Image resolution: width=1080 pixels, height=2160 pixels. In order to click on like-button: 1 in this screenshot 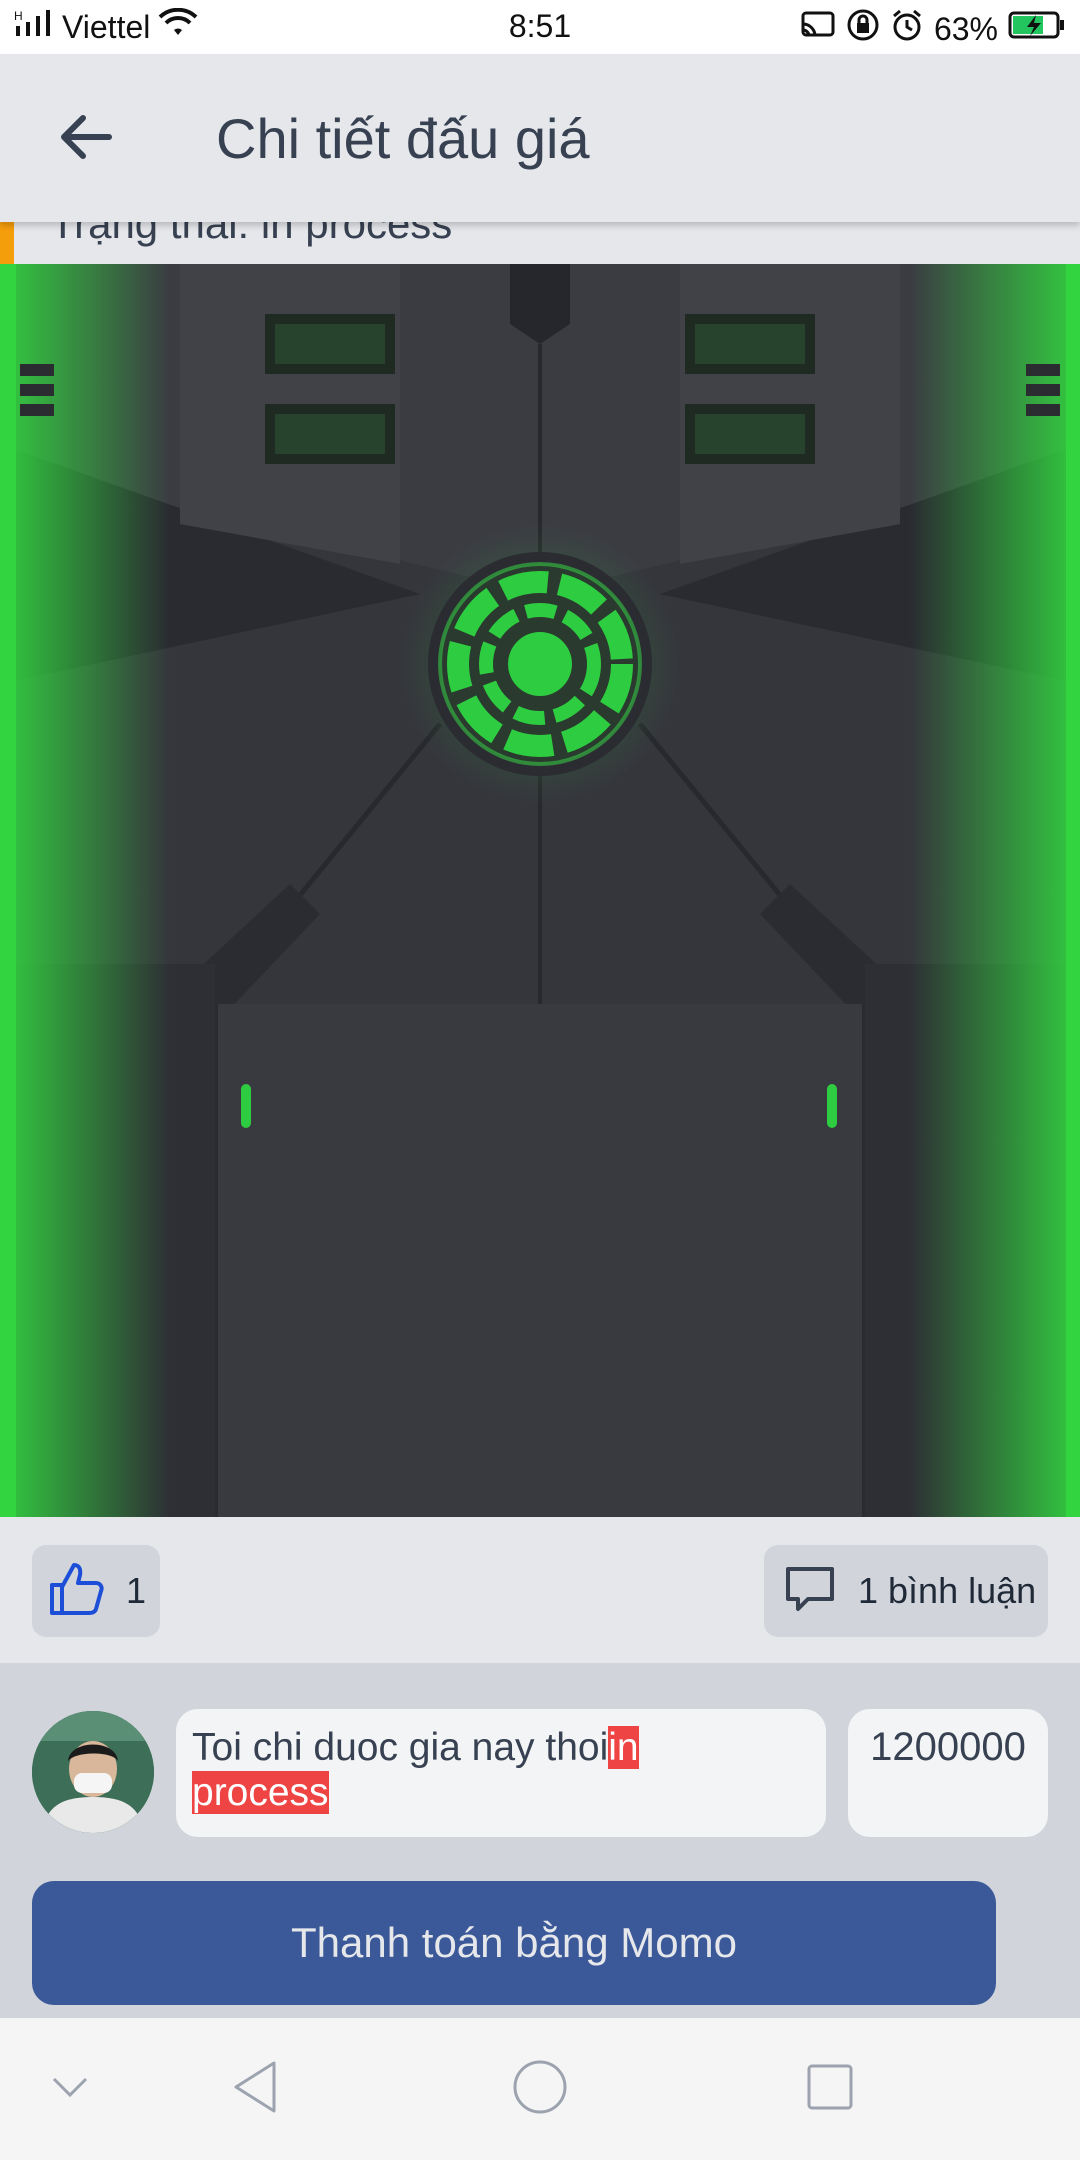, I will do `click(96, 1591)`.